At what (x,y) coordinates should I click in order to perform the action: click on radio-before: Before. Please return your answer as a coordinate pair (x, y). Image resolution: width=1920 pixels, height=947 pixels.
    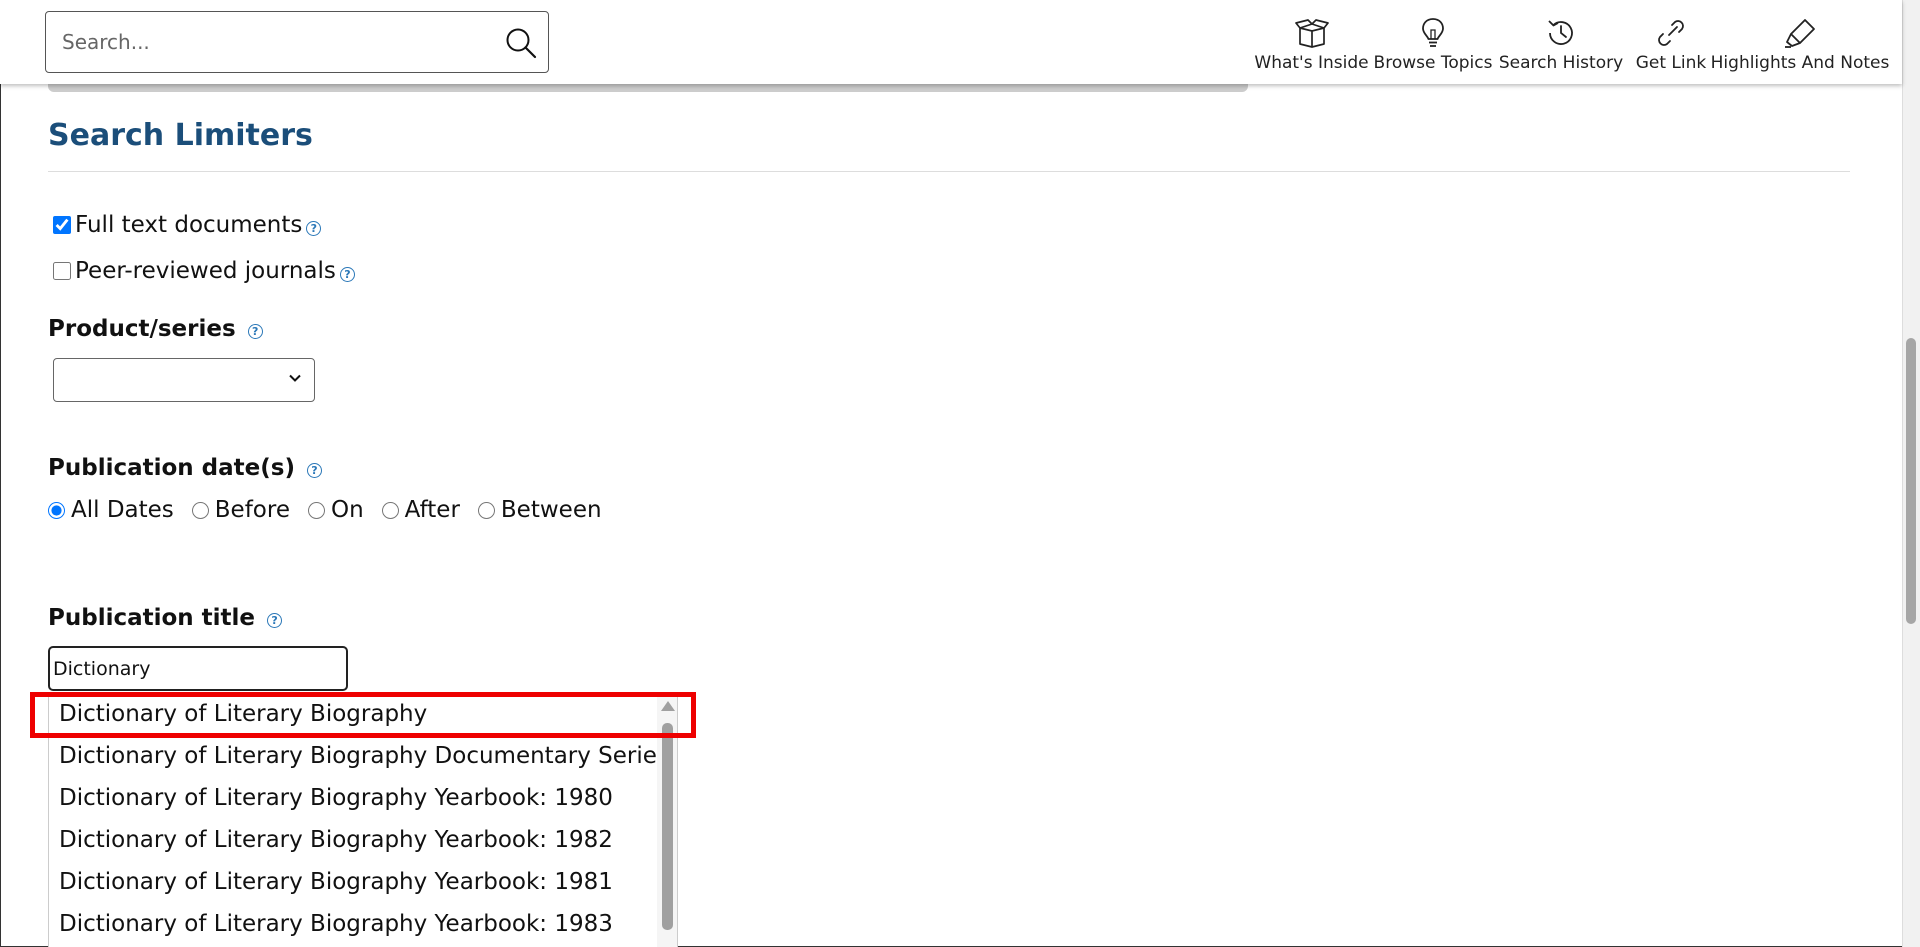
    Looking at the image, I should click on (240, 510).